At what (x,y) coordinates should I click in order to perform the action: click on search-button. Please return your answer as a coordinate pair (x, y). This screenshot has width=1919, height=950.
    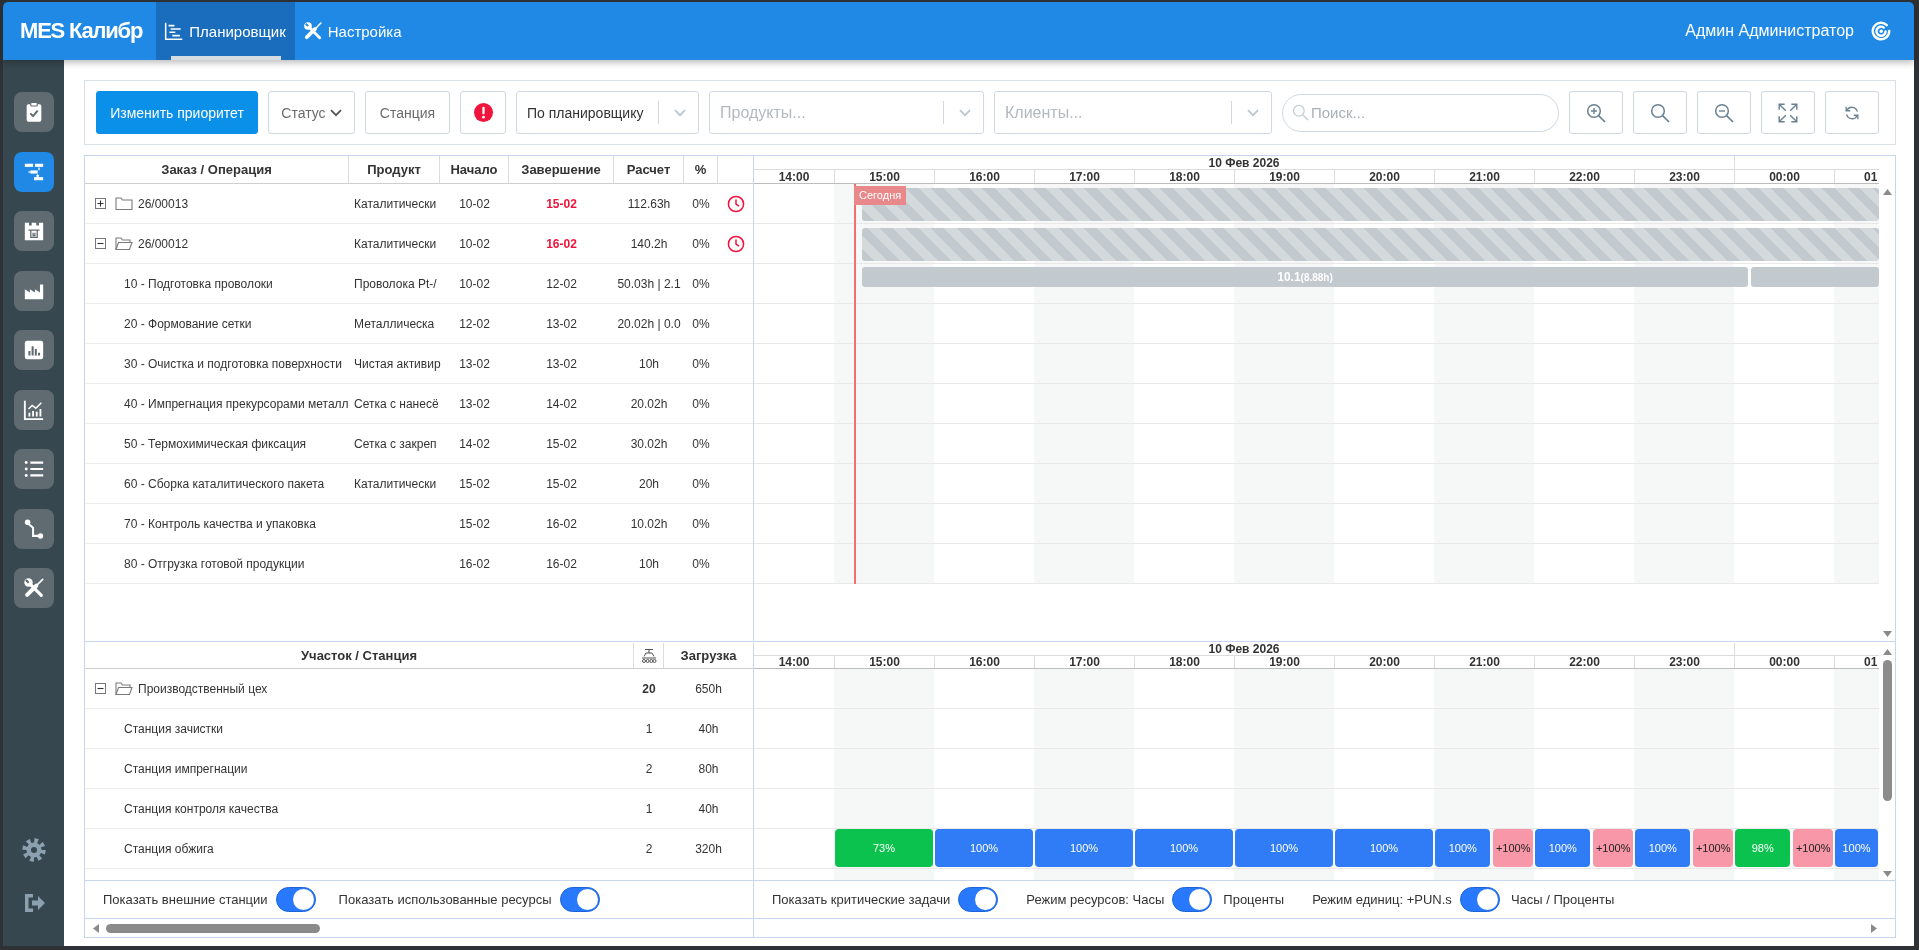
    Looking at the image, I should click on (1660, 112).